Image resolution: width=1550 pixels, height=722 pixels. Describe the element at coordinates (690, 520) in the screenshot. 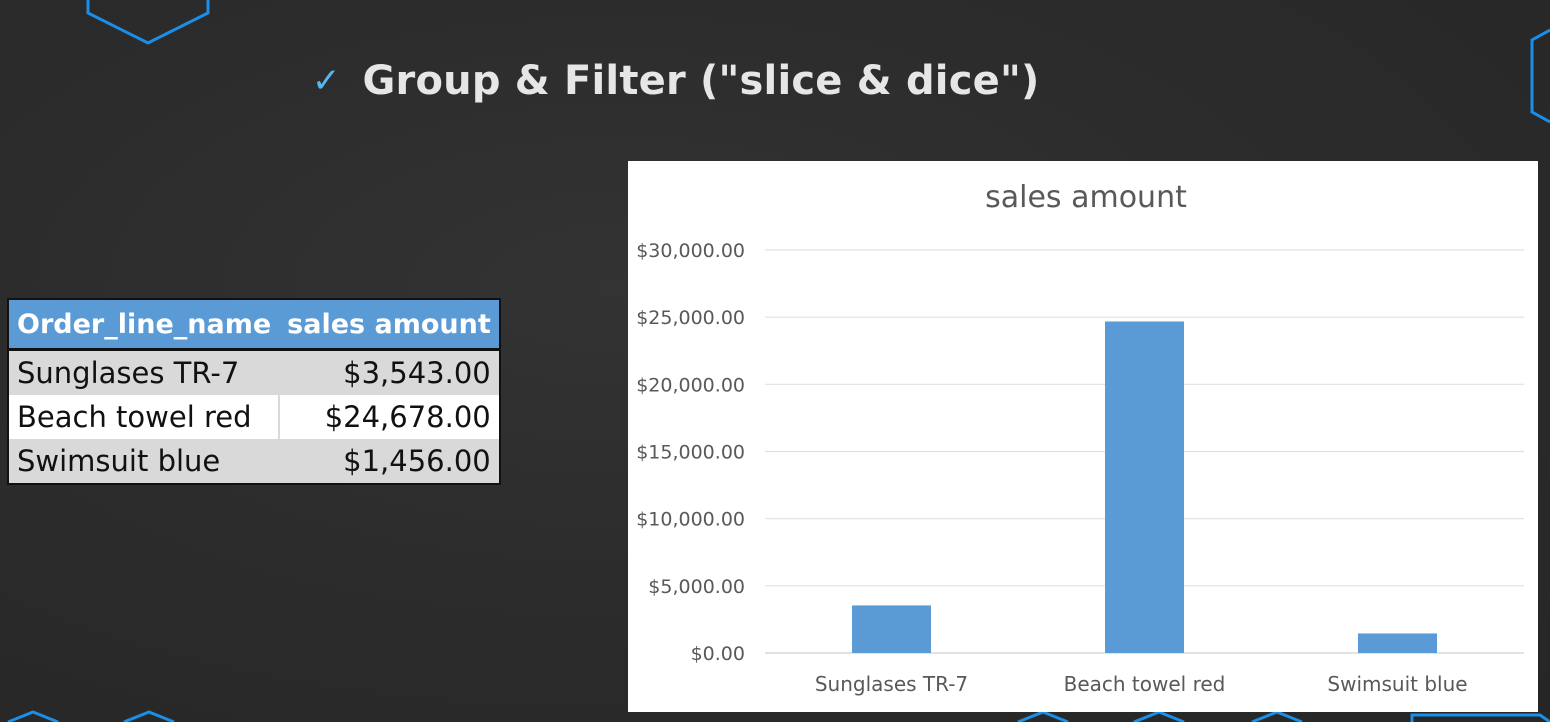

I see `y-tick-label: $10,000.00` at that location.